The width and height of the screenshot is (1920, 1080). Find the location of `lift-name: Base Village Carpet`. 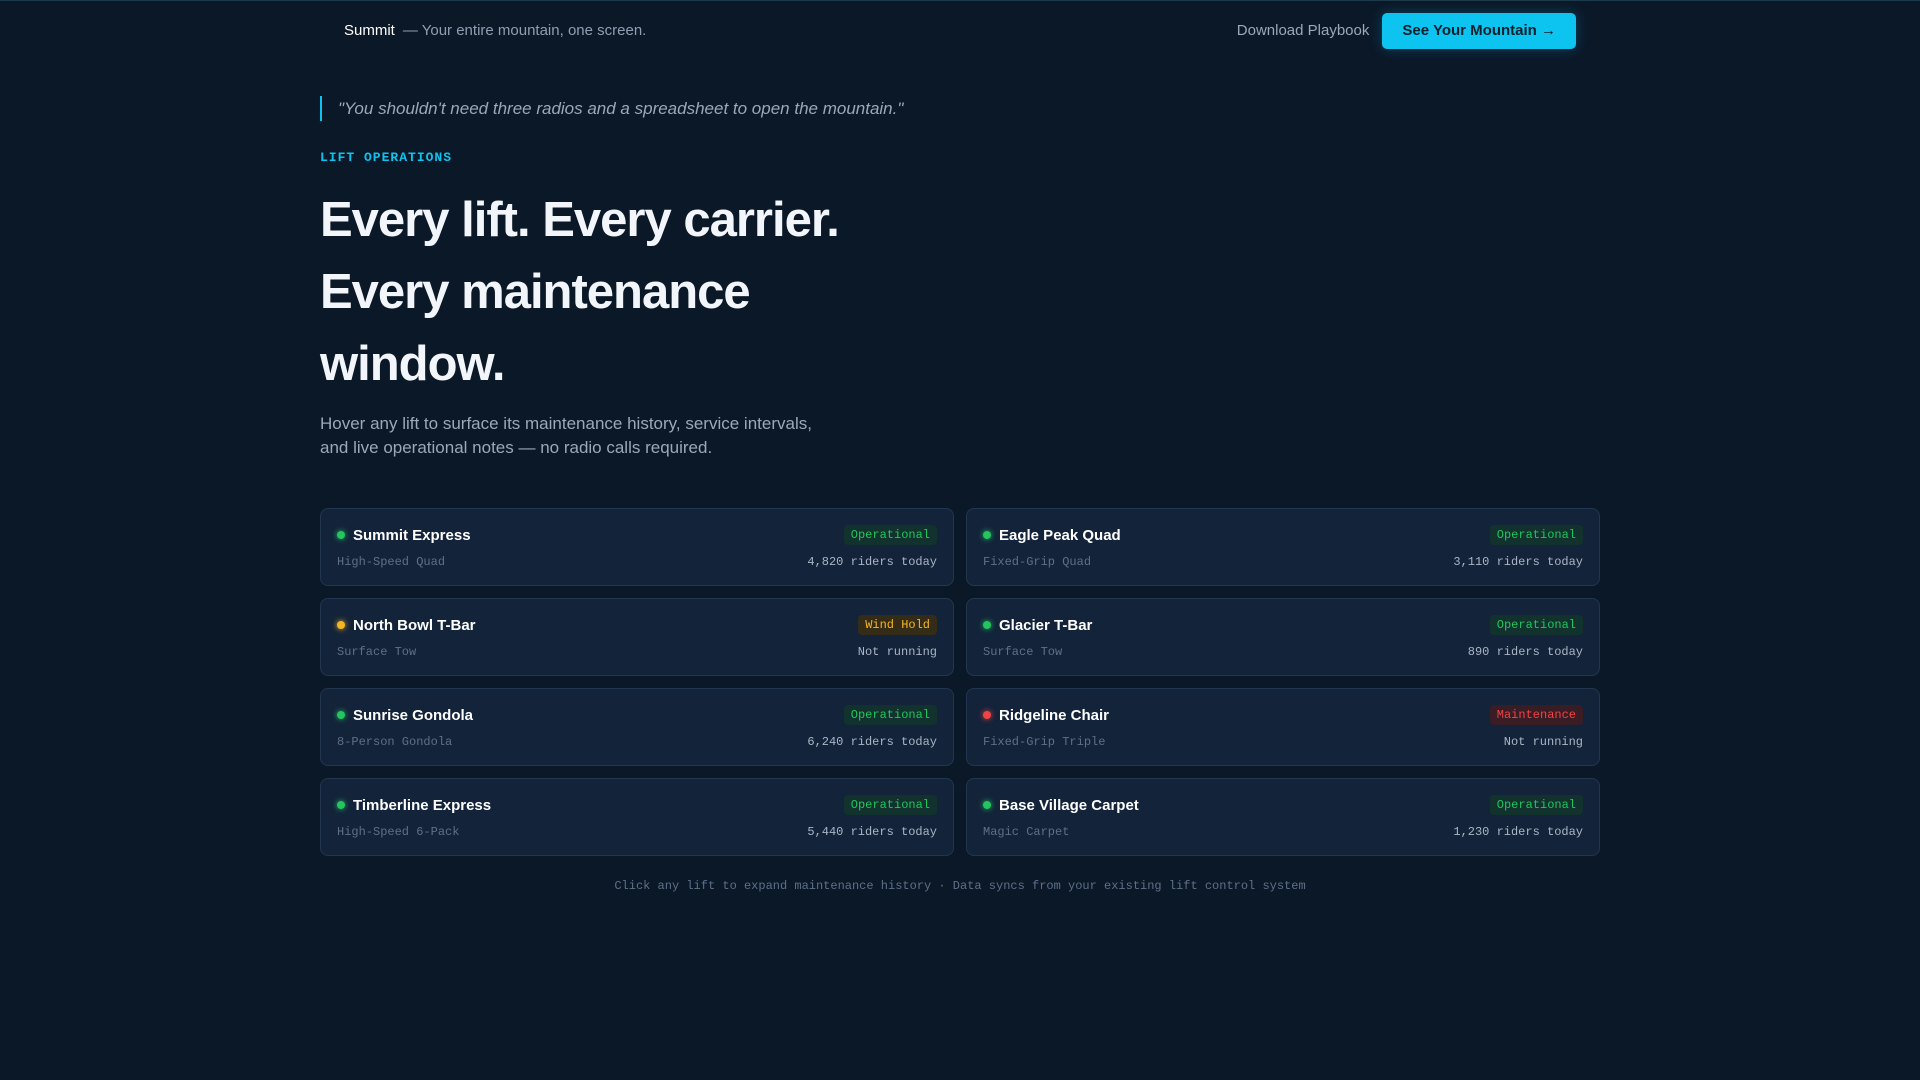

lift-name: Base Village Carpet is located at coordinates (1069, 805).